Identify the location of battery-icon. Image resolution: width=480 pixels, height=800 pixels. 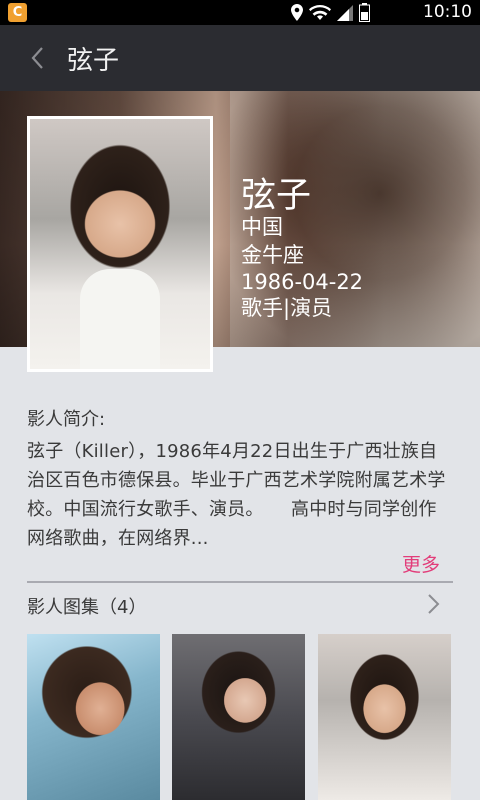
(364, 12).